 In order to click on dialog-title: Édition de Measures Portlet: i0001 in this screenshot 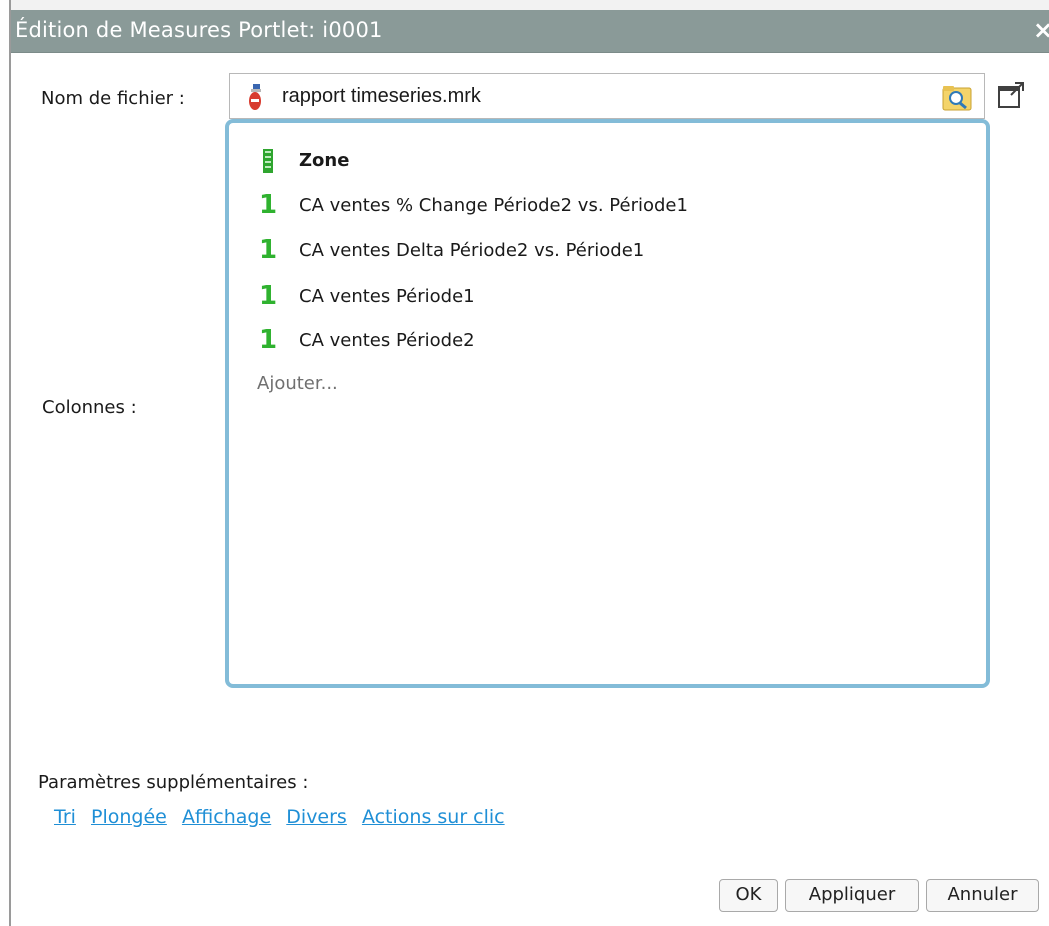, I will do `click(199, 30)`.